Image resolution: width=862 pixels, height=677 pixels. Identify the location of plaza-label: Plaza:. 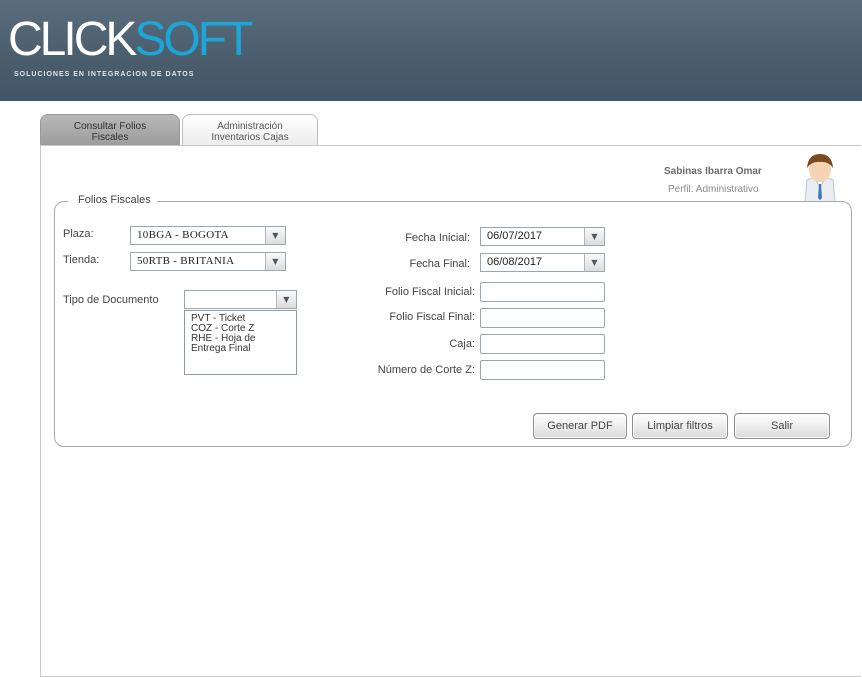
(78, 234).